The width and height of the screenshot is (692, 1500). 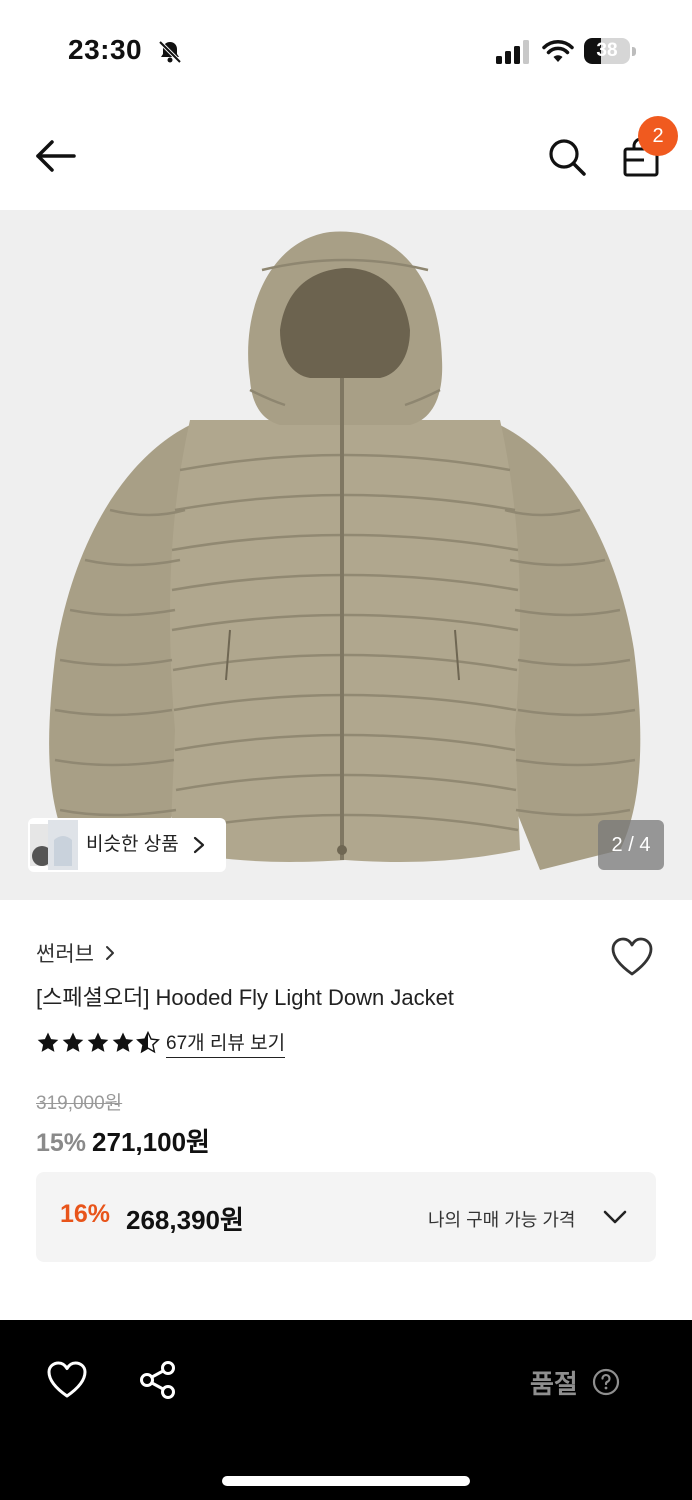 I want to click on signal-icon, so click(x=512, y=52).